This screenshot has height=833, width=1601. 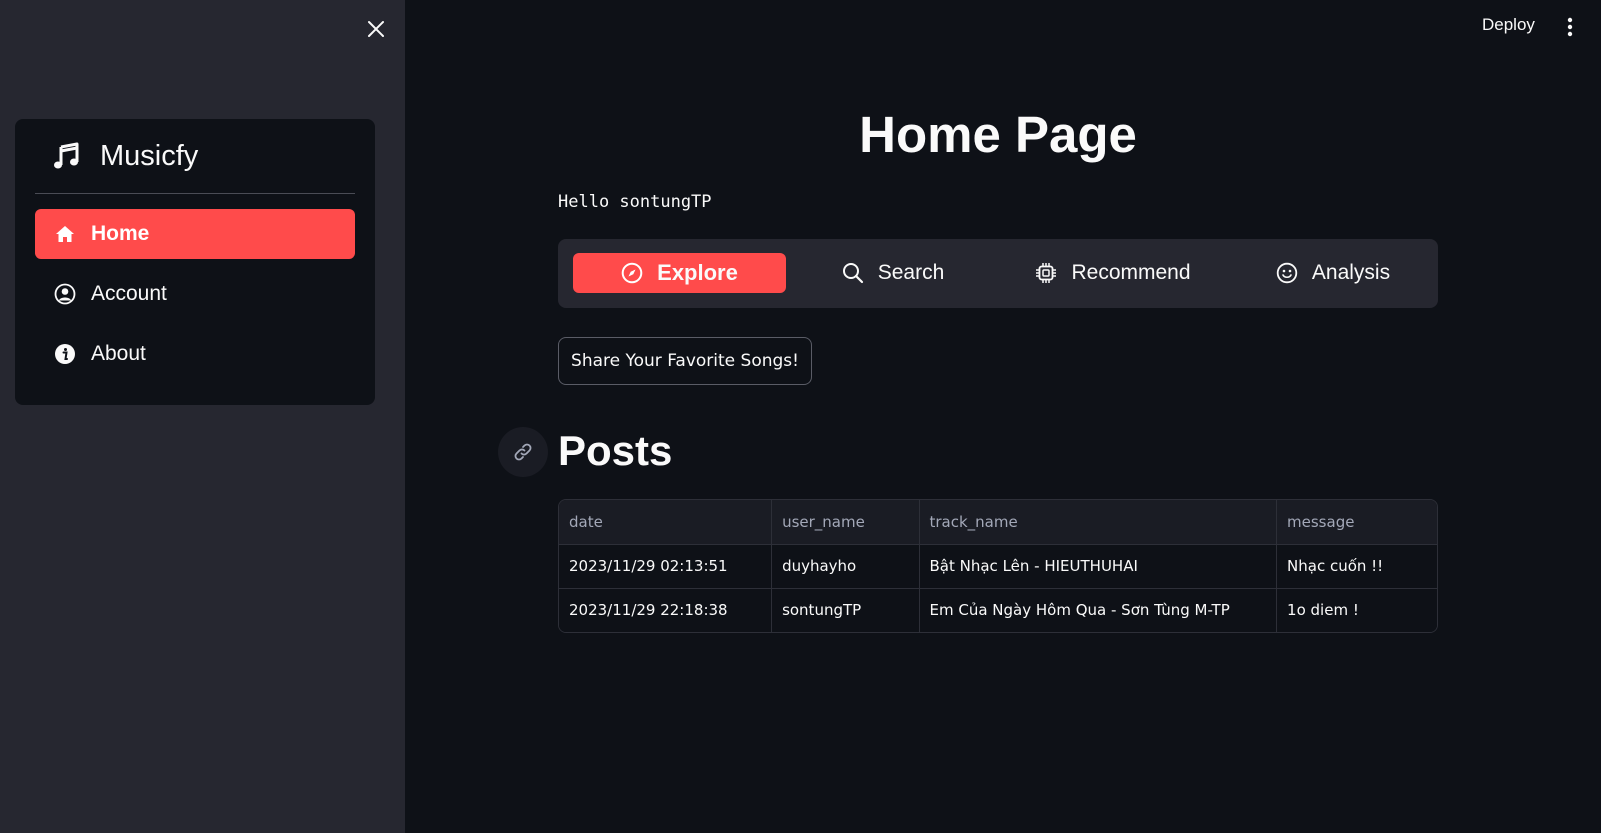 What do you see at coordinates (666, 610) in the screenshot?
I see `table-cell: 2023/11/29 22:18:38` at bounding box center [666, 610].